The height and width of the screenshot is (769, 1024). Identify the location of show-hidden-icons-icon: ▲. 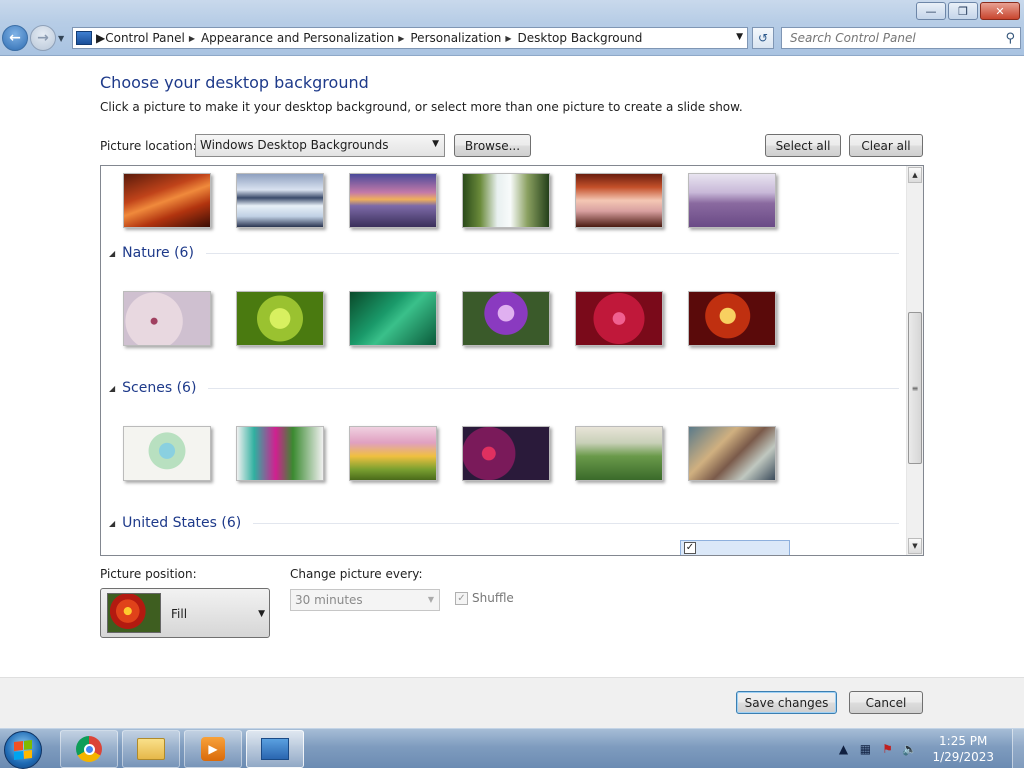
(843, 749).